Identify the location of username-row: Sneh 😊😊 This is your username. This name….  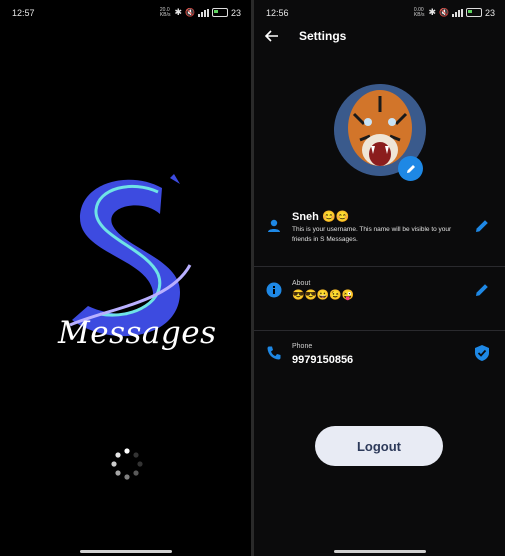
(379, 235).